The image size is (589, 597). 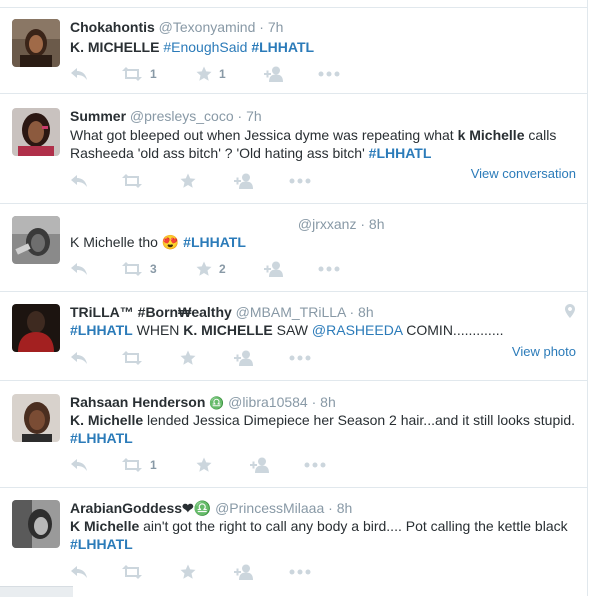 What do you see at coordinates (36, 591) in the screenshot?
I see `bottom-scroll-tab` at bounding box center [36, 591].